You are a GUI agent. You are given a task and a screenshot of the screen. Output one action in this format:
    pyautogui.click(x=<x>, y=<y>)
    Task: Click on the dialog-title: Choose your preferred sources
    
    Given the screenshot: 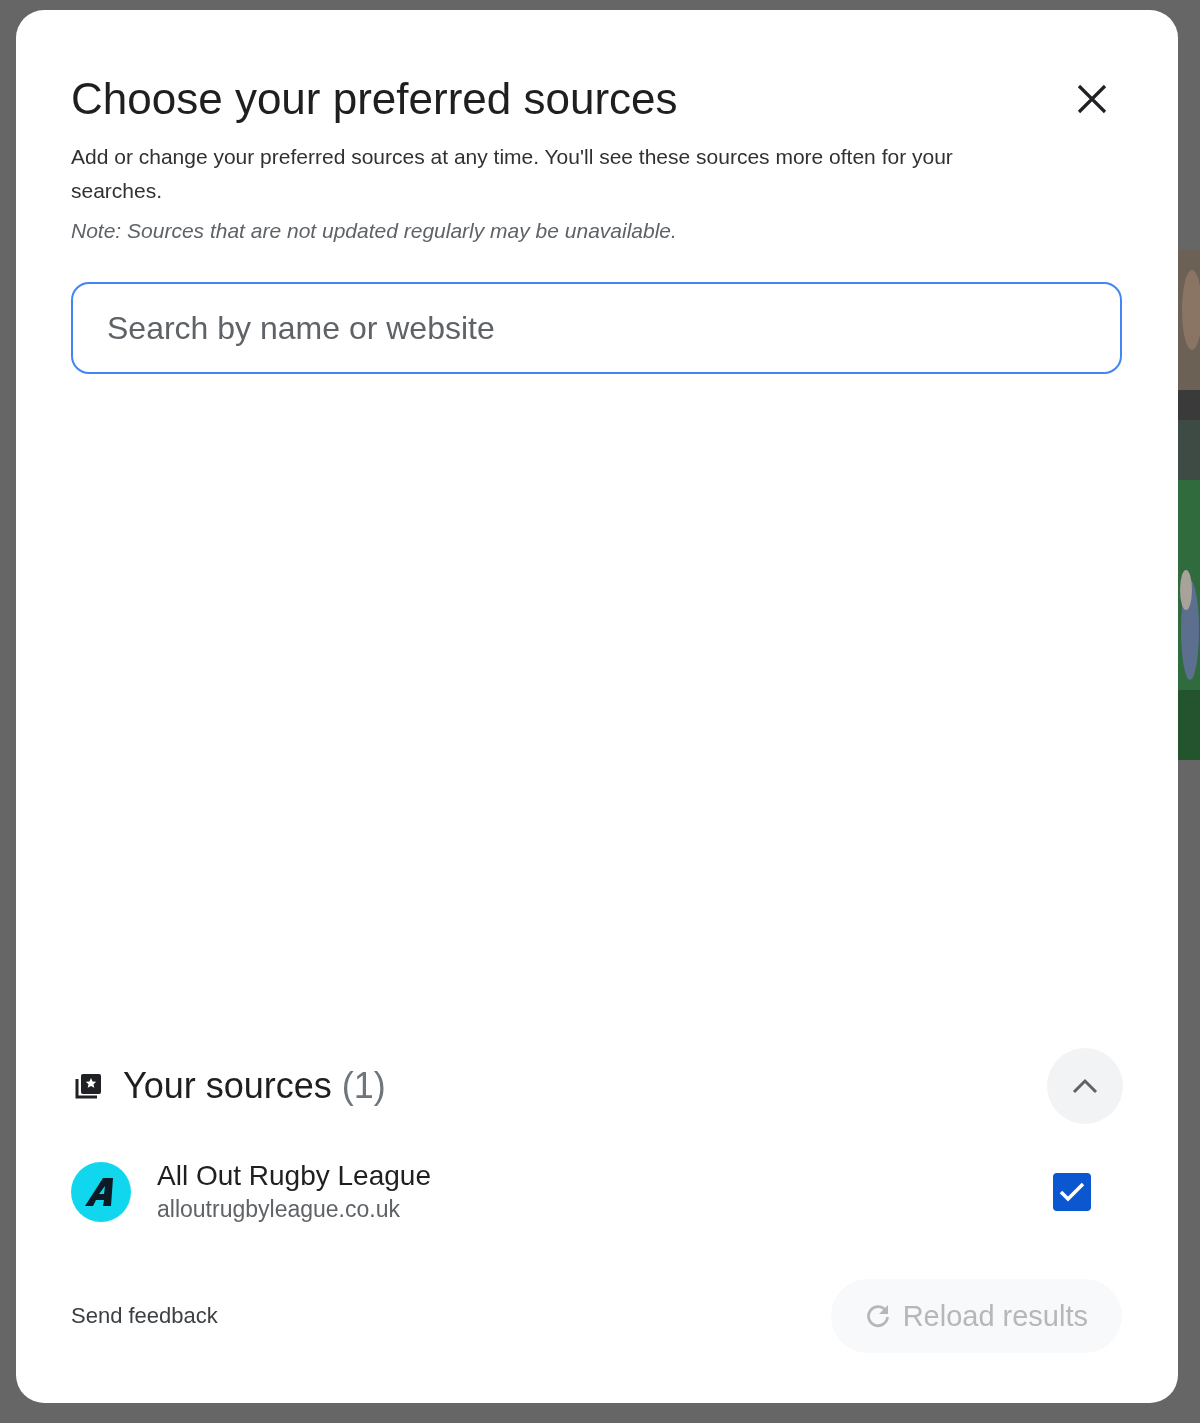 What is the action you would take?
    pyautogui.click(x=374, y=99)
    